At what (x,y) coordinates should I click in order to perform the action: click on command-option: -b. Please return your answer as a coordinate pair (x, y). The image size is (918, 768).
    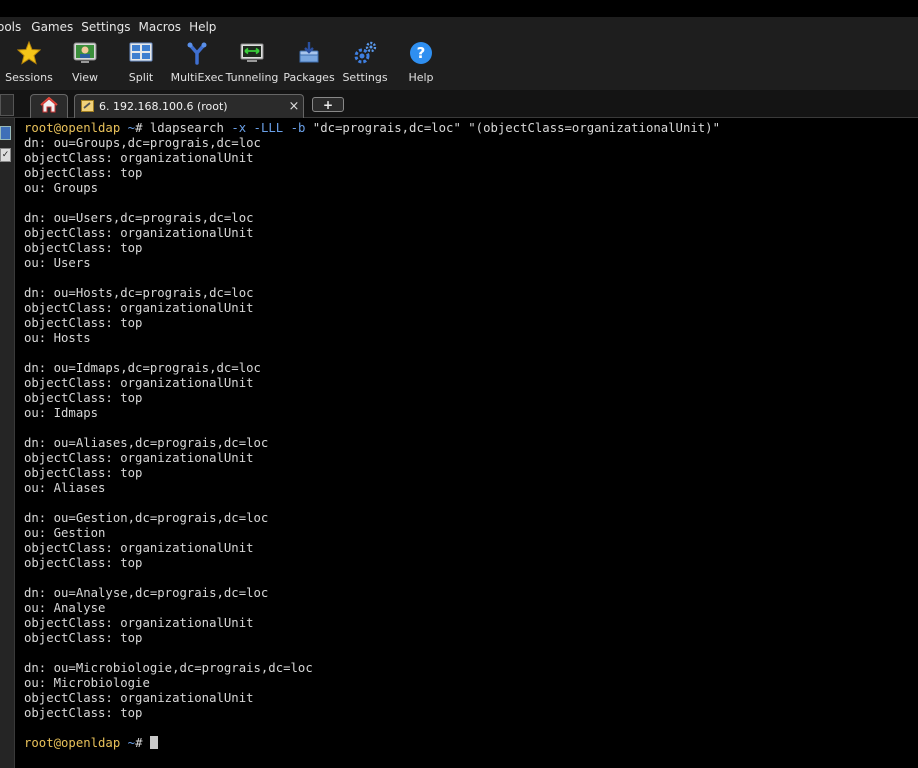
    Looking at the image, I should click on (298, 128).